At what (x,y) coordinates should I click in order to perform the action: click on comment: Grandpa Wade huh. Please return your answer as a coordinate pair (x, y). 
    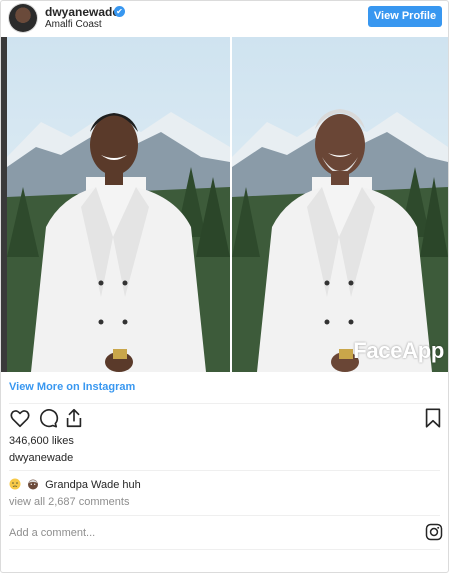
    Looking at the image, I should click on (75, 484).